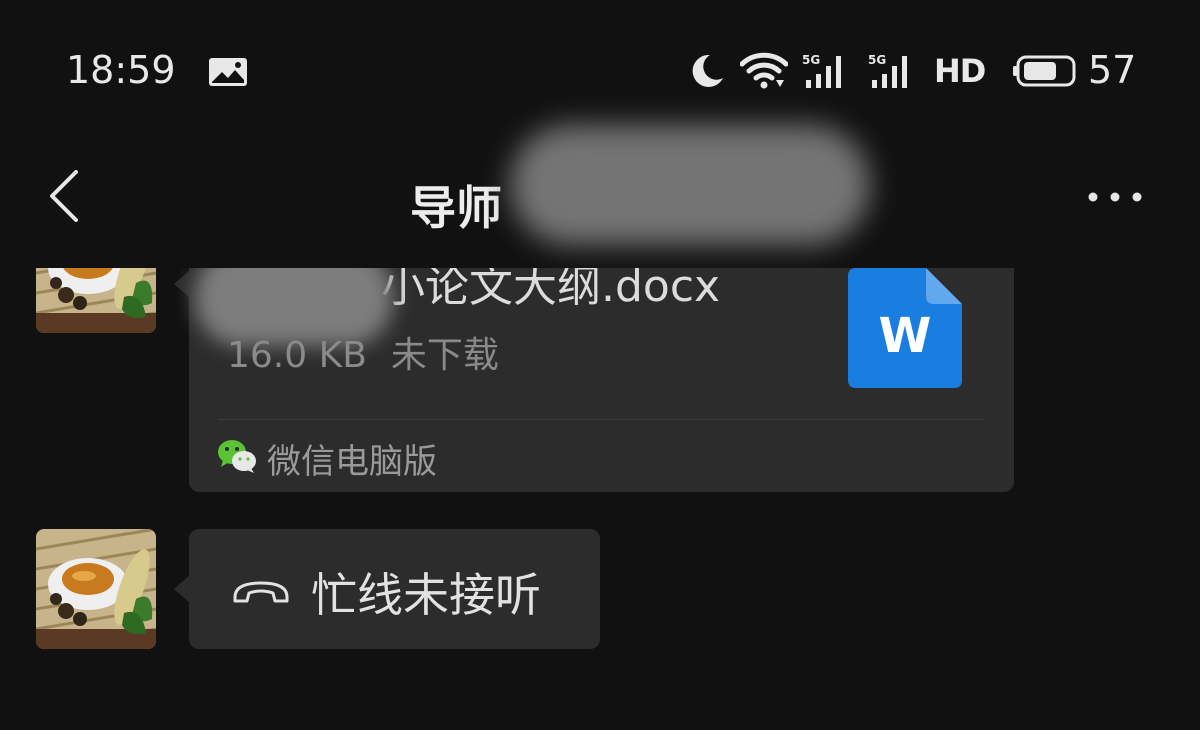 This screenshot has height=730, width=1200. I want to click on file-meta: 16.0 KB 未下载, so click(363, 352).